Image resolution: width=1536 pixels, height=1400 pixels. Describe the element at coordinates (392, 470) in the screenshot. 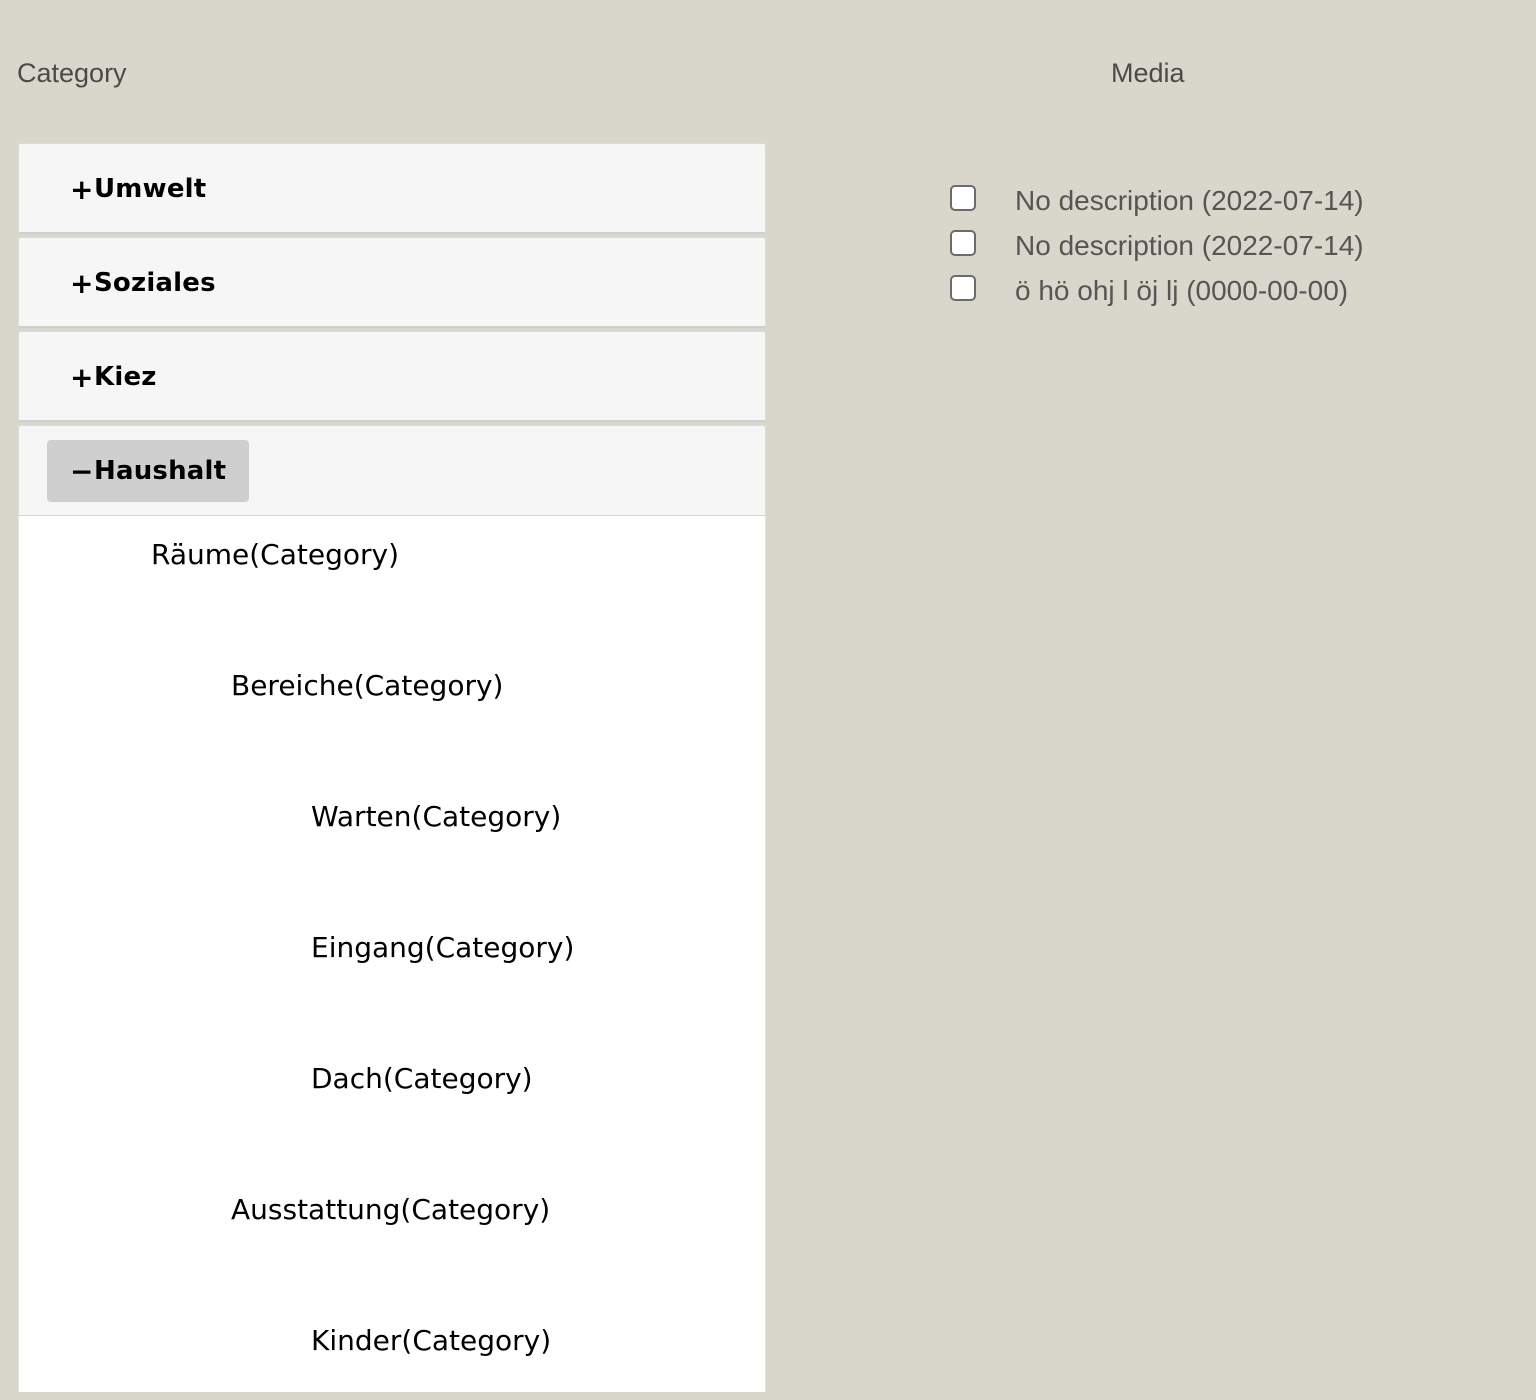

I see `accordion-panel-haushalt: − Haushalt` at that location.